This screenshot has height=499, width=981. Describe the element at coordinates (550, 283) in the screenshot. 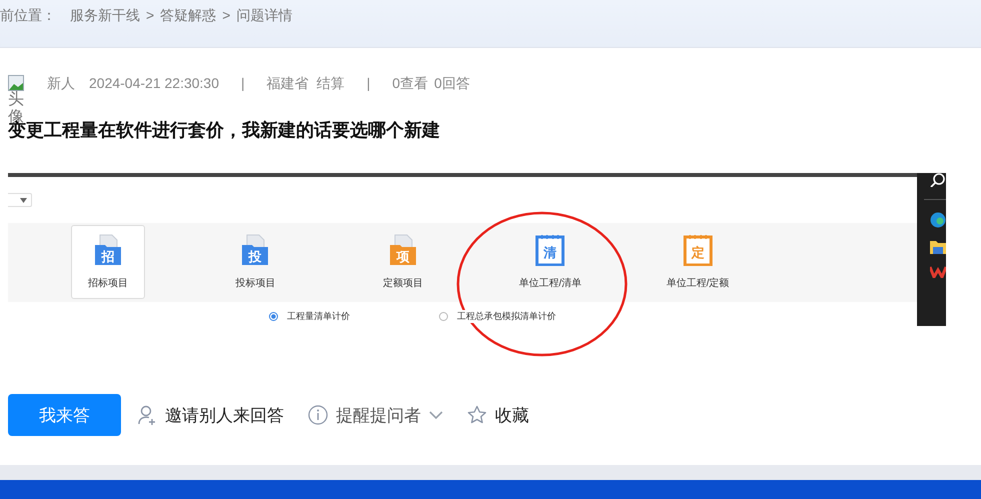

I see `tile-label: 单位工程/清单` at that location.